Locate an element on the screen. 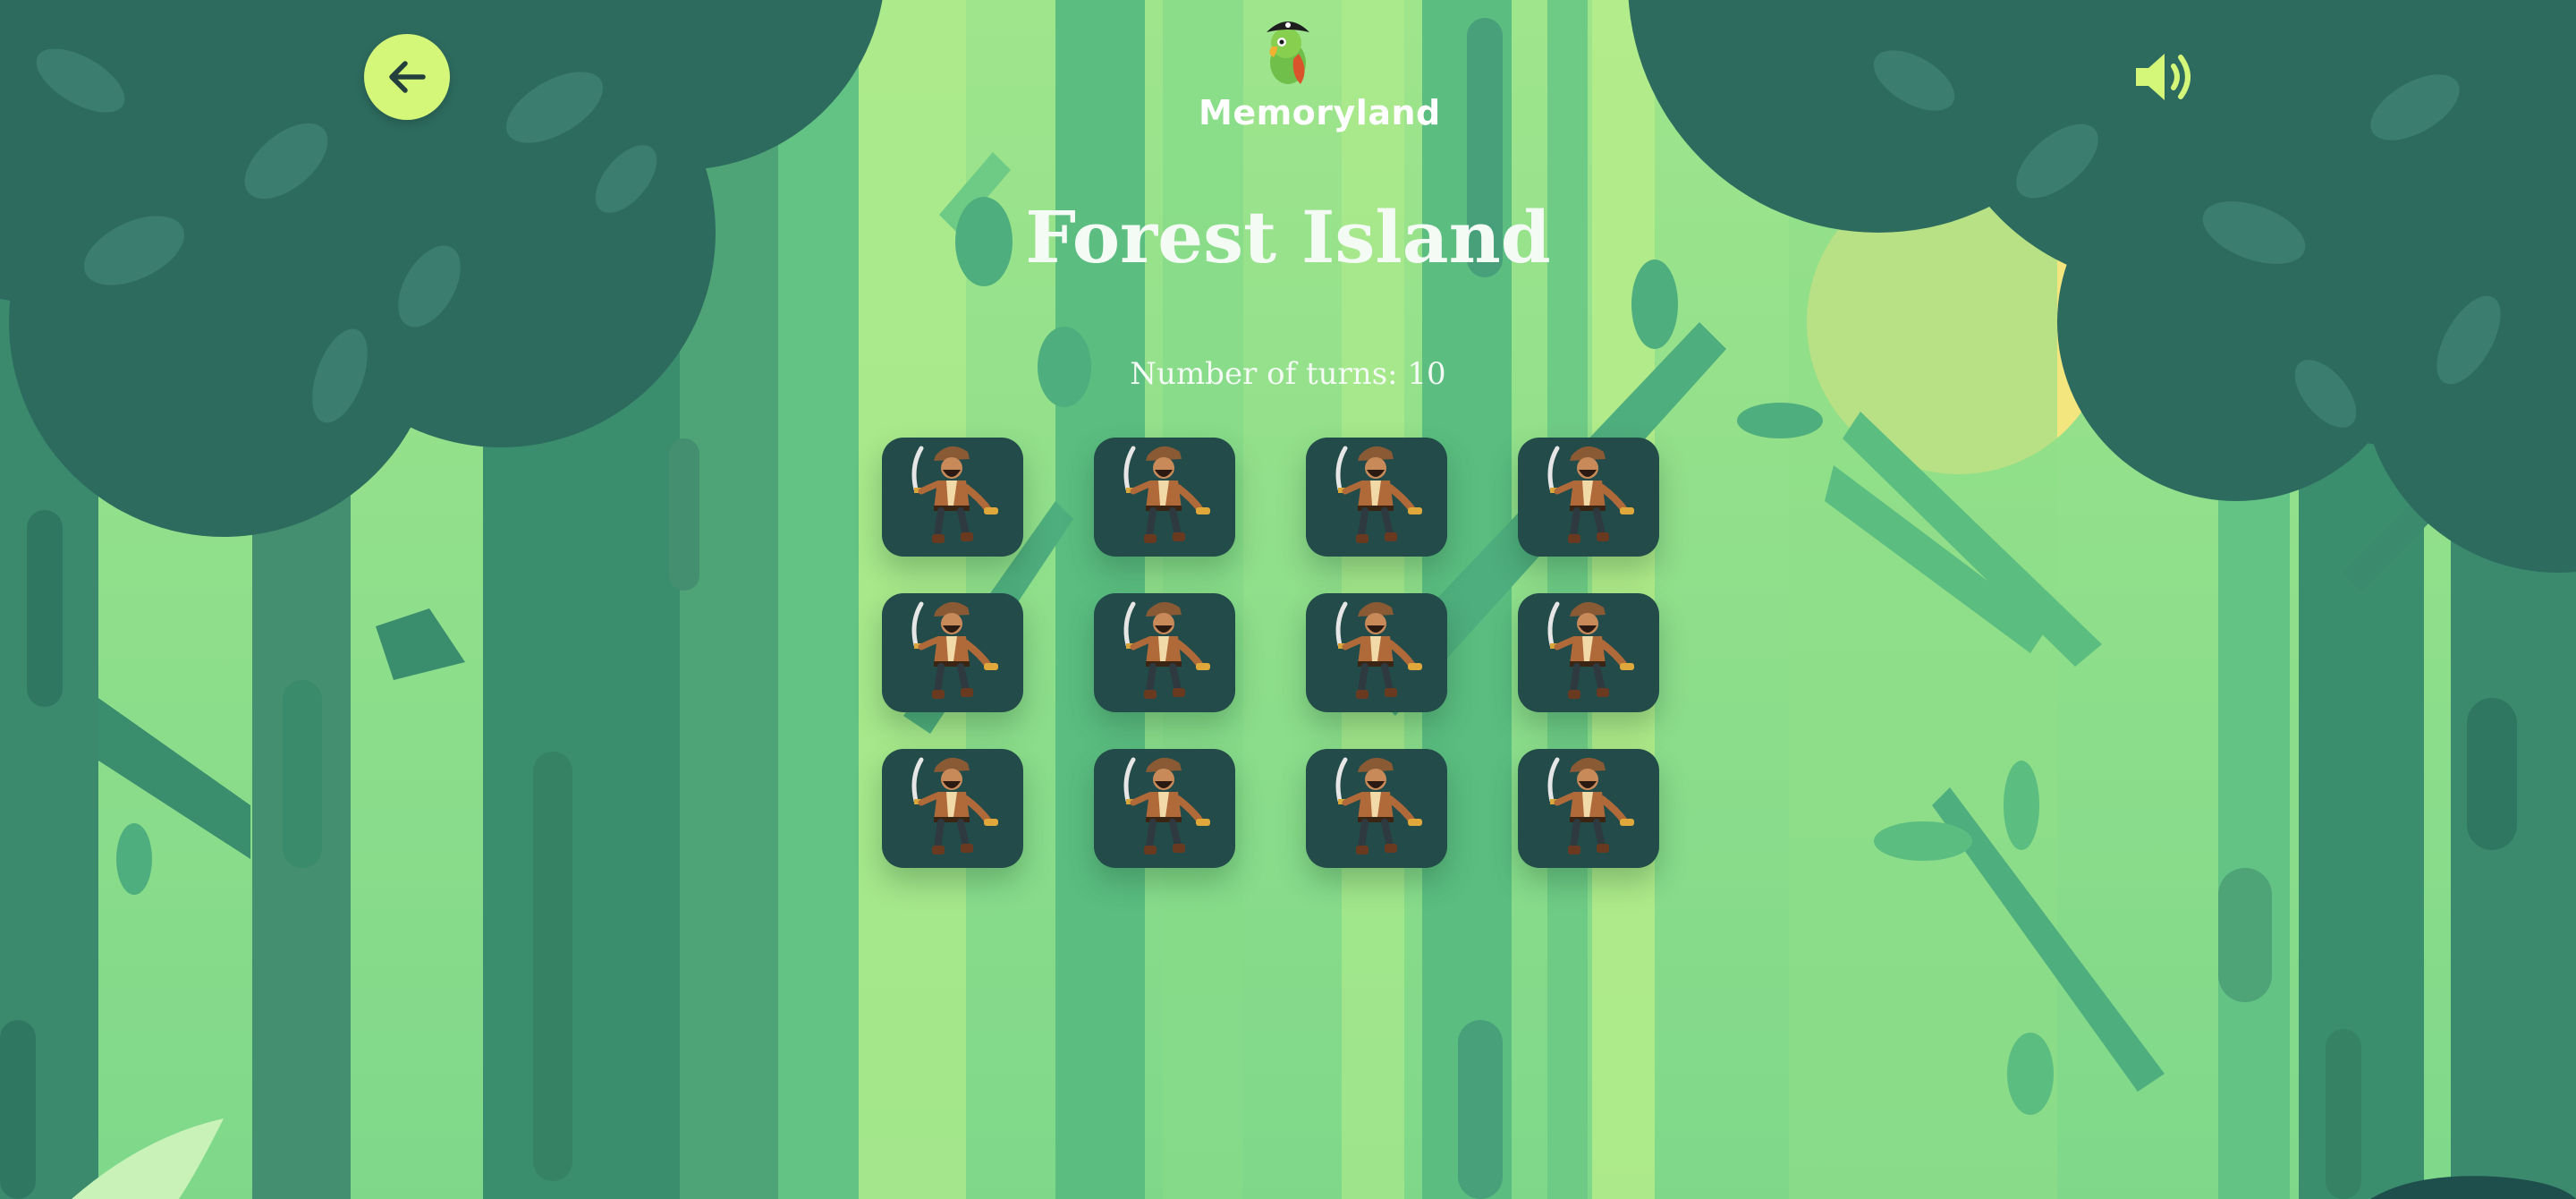  level-title: Forest Island is located at coordinates (1288, 237).